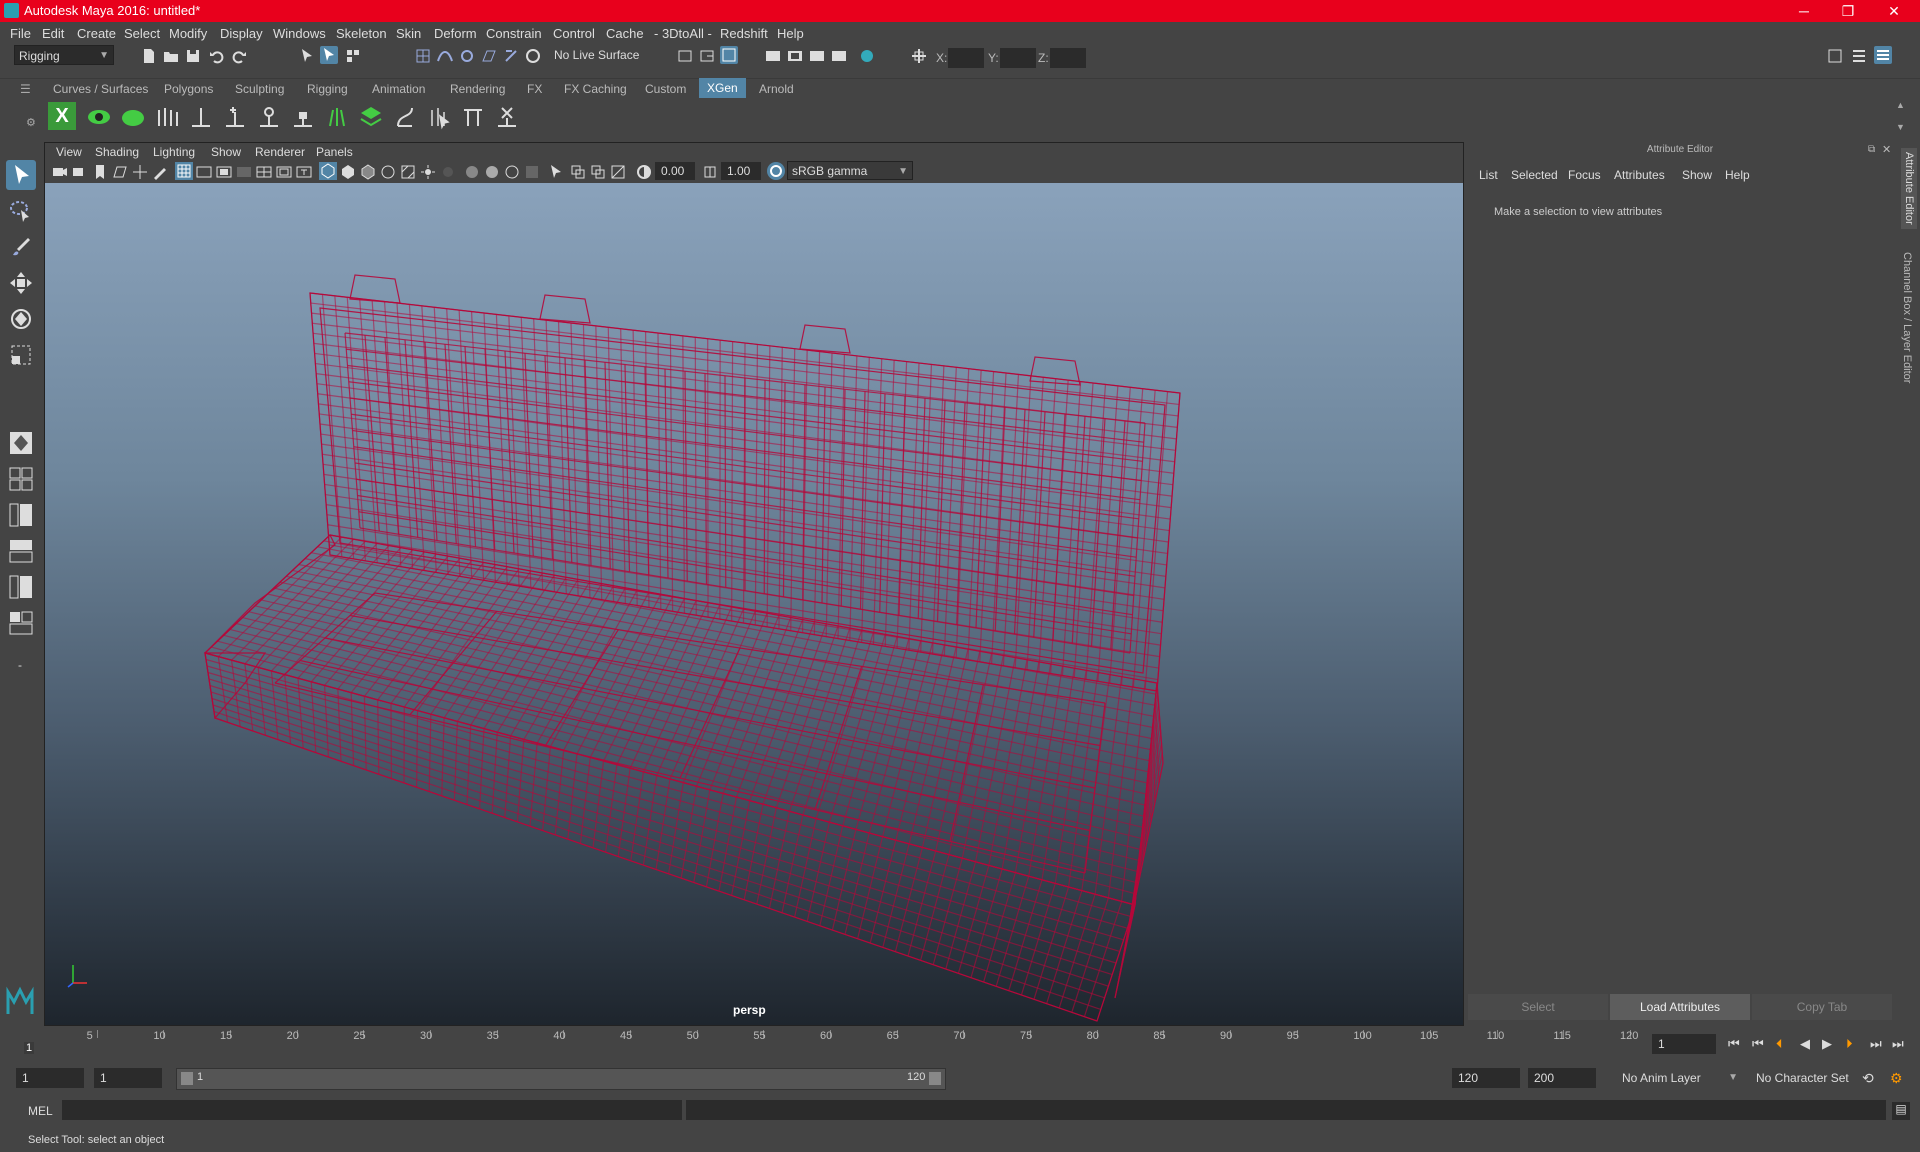  Describe the element at coordinates (1018, 58) in the screenshot. I see `y-field` at that location.